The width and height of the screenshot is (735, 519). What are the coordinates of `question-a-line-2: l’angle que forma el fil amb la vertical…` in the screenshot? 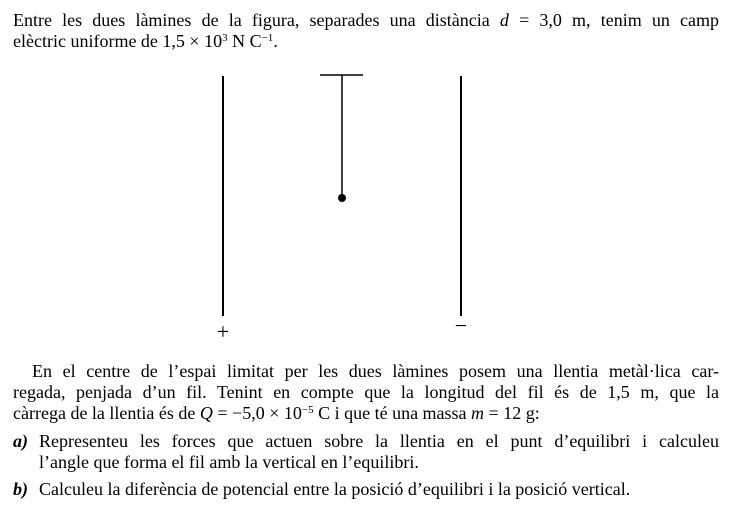 It's located at (229, 462).